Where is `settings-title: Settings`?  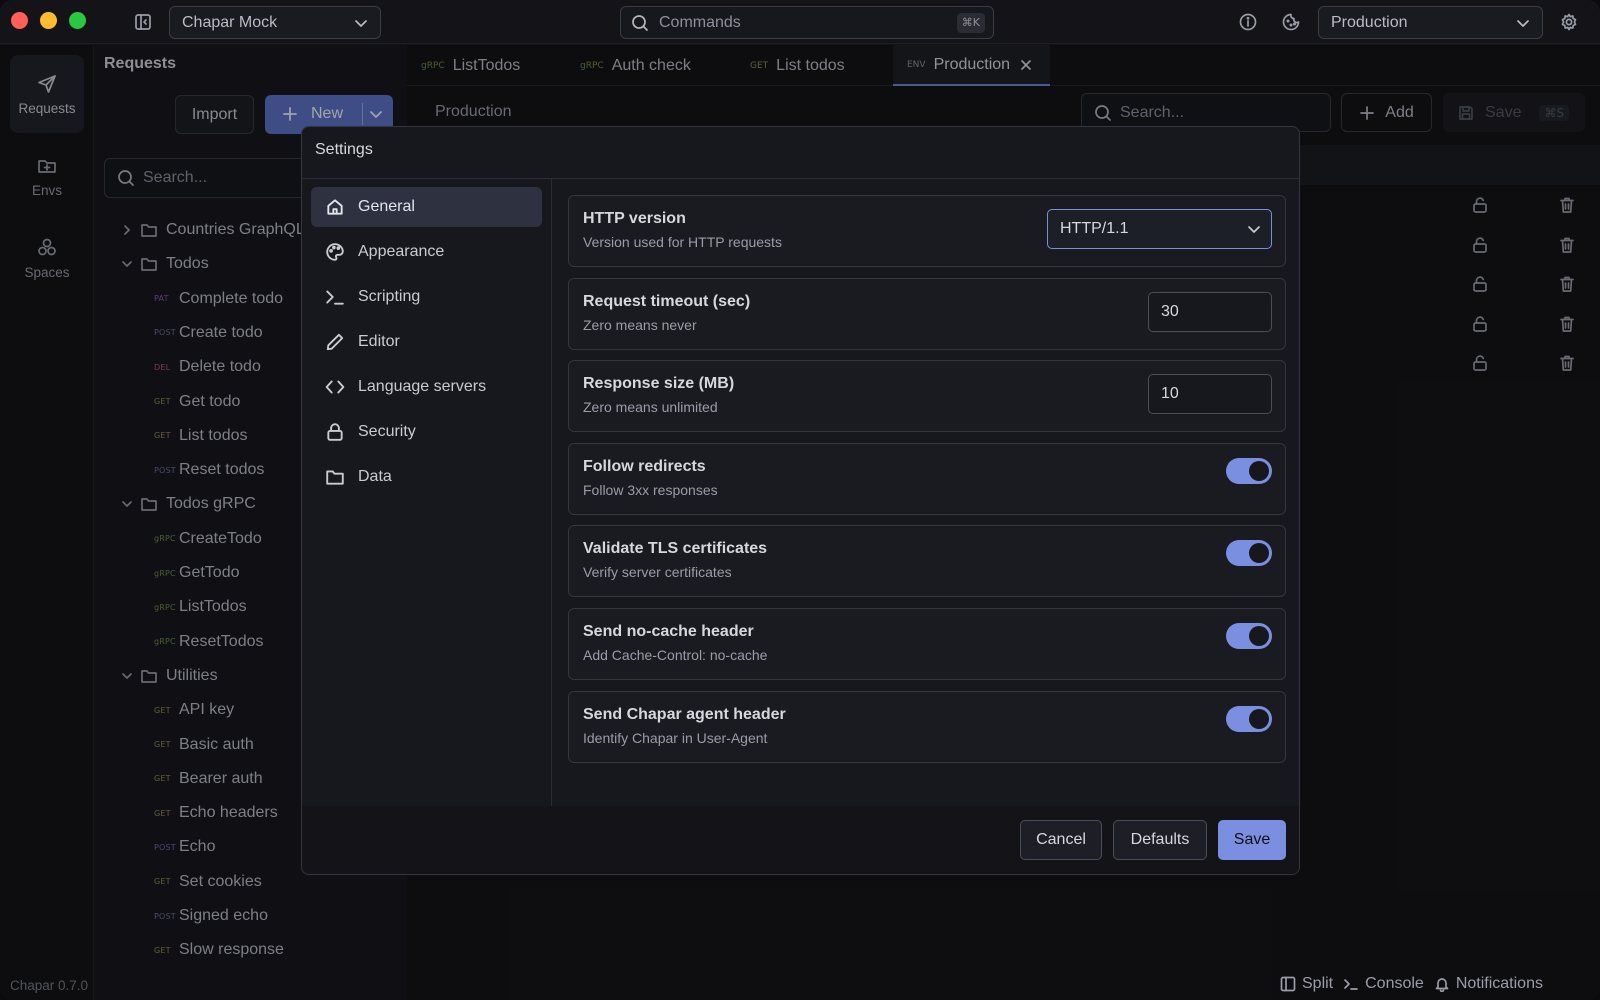 settings-title: Settings is located at coordinates (344, 149).